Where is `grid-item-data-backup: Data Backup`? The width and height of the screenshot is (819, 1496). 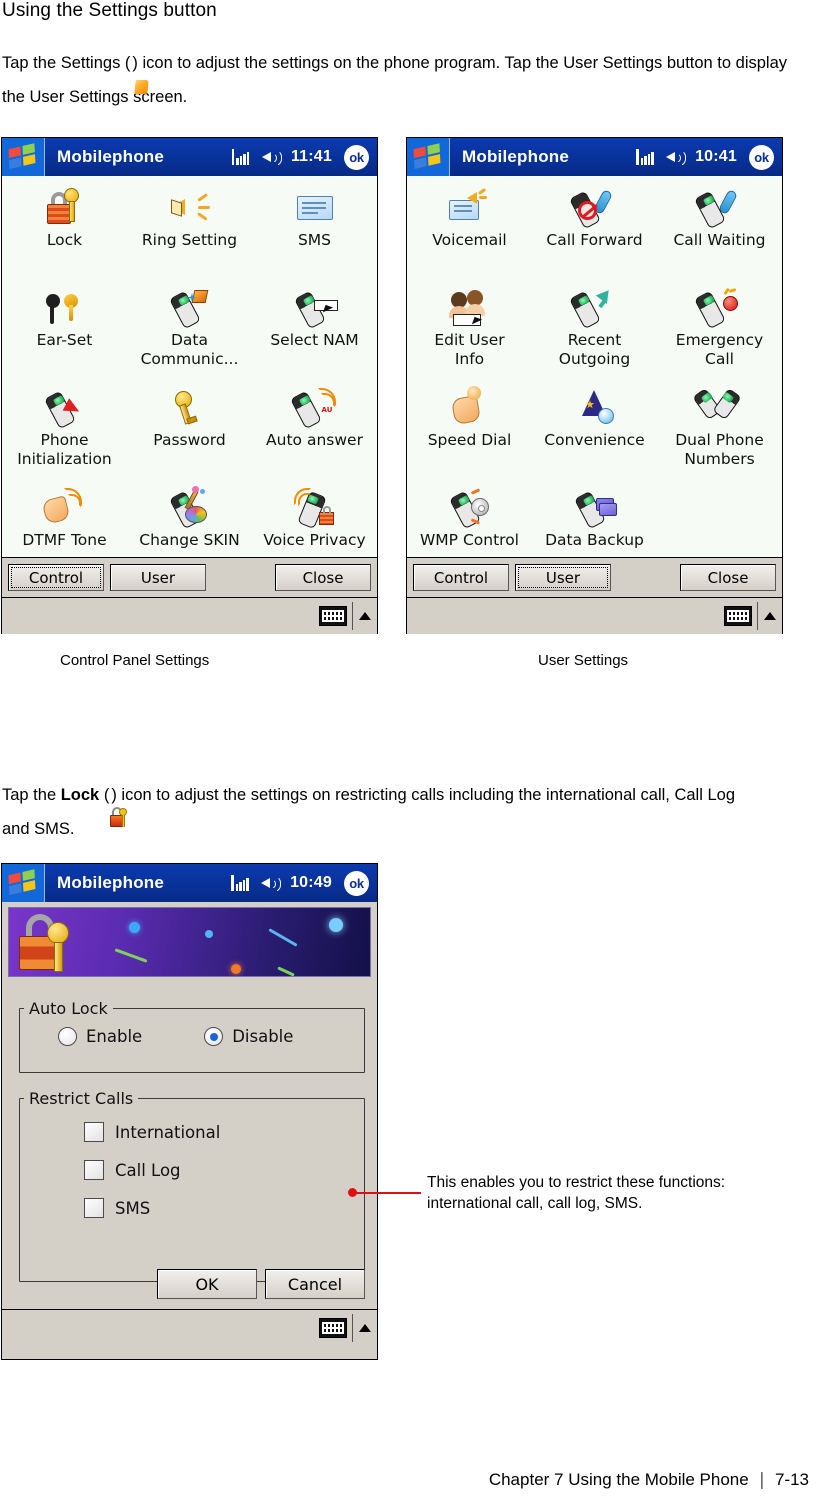 grid-item-data-backup: Data Backup is located at coordinates (594, 534).